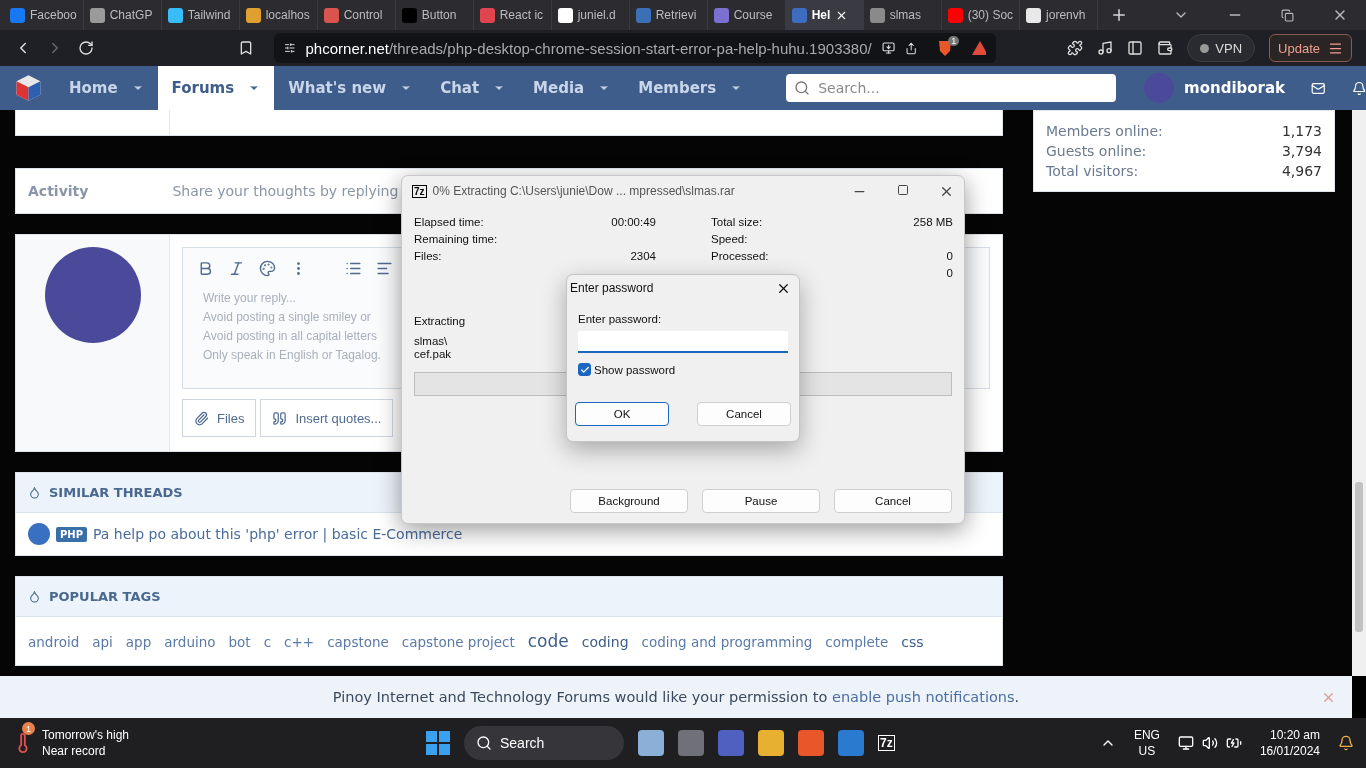 The height and width of the screenshot is (768, 1366). What do you see at coordinates (473, 88) in the screenshot?
I see `nav-tab: Chat` at bounding box center [473, 88].